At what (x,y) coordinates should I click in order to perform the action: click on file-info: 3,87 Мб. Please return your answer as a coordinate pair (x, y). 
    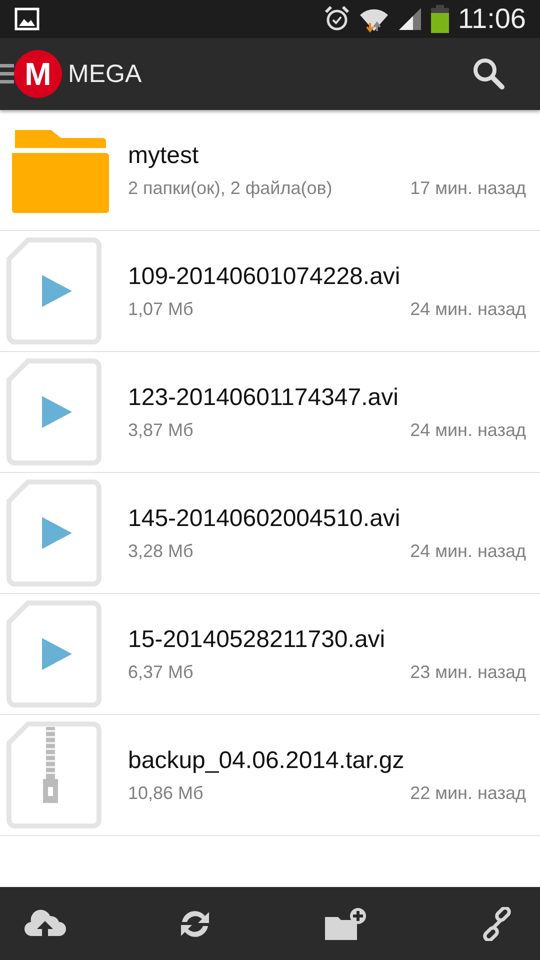
    Looking at the image, I should click on (161, 430).